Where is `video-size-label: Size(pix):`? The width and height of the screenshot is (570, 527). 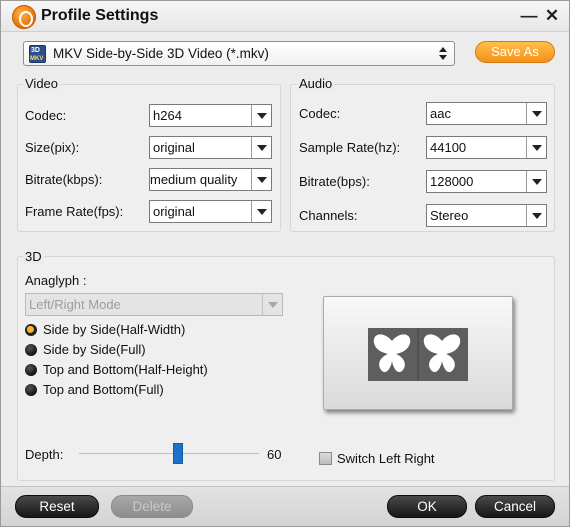 video-size-label: Size(pix): is located at coordinates (52, 147).